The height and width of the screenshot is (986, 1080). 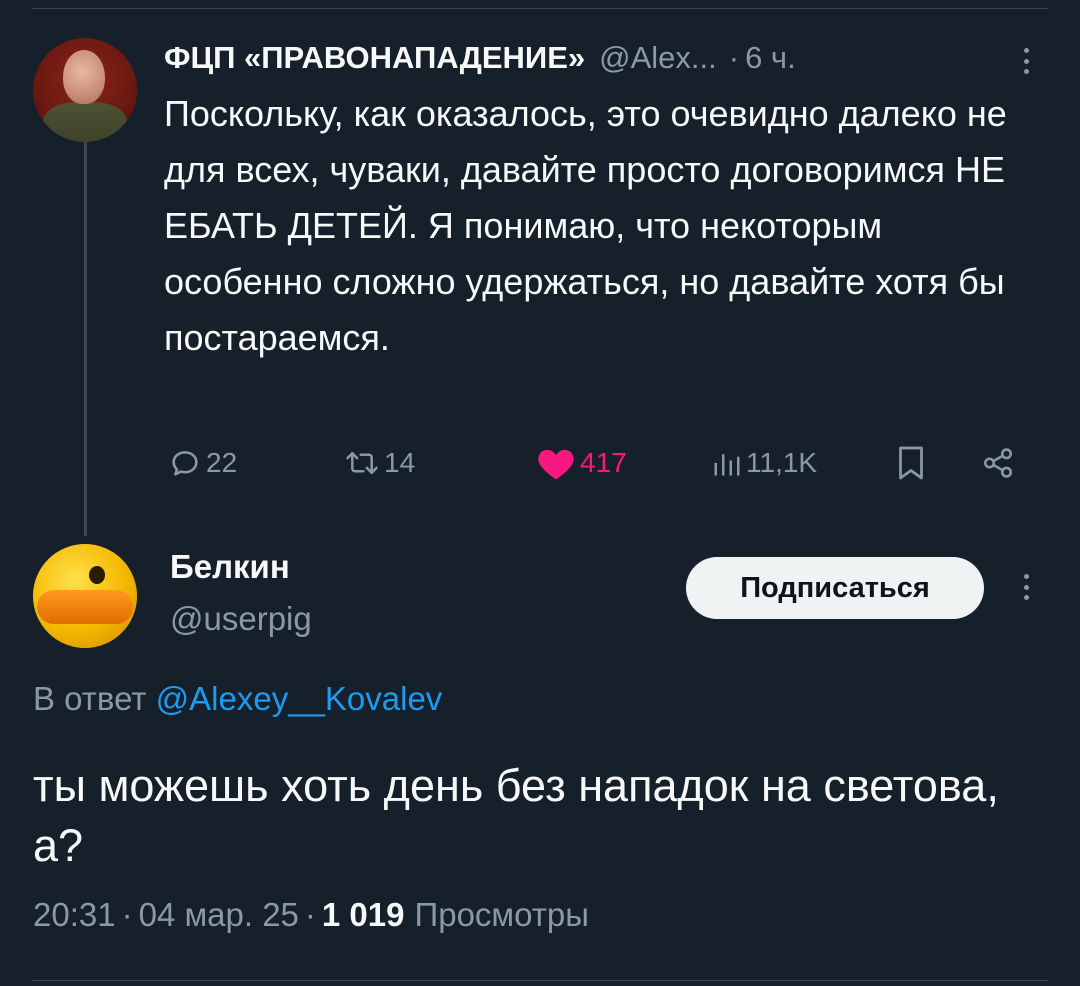 What do you see at coordinates (85, 607) in the screenshot?
I see `avatar-duck-beak` at bounding box center [85, 607].